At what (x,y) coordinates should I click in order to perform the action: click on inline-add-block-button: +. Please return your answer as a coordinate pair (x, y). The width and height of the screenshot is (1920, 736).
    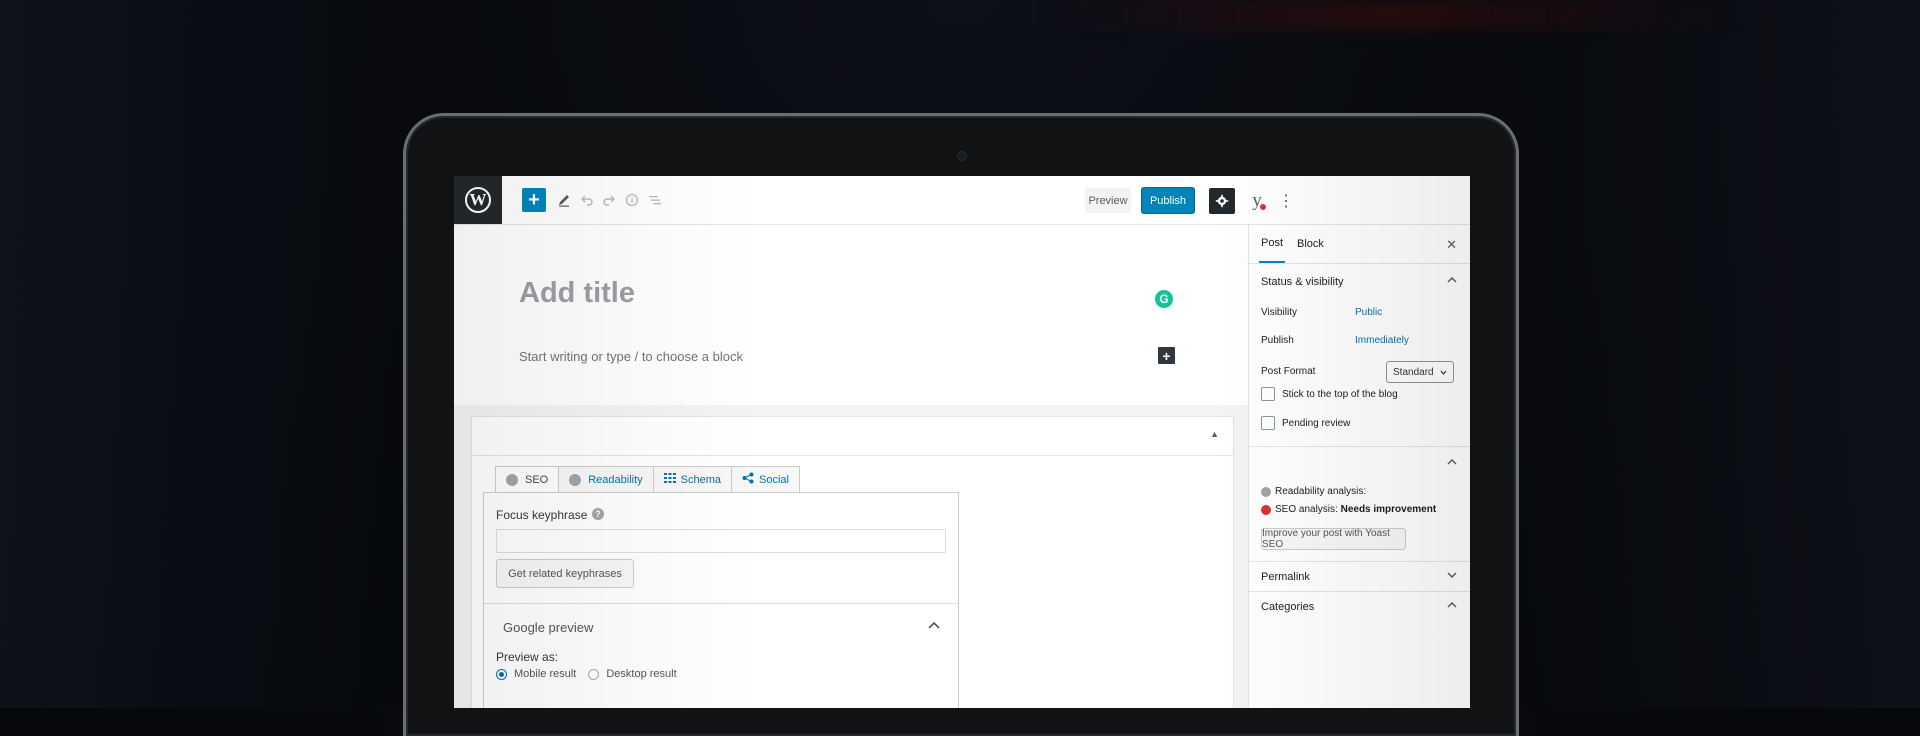
    Looking at the image, I should click on (1166, 355).